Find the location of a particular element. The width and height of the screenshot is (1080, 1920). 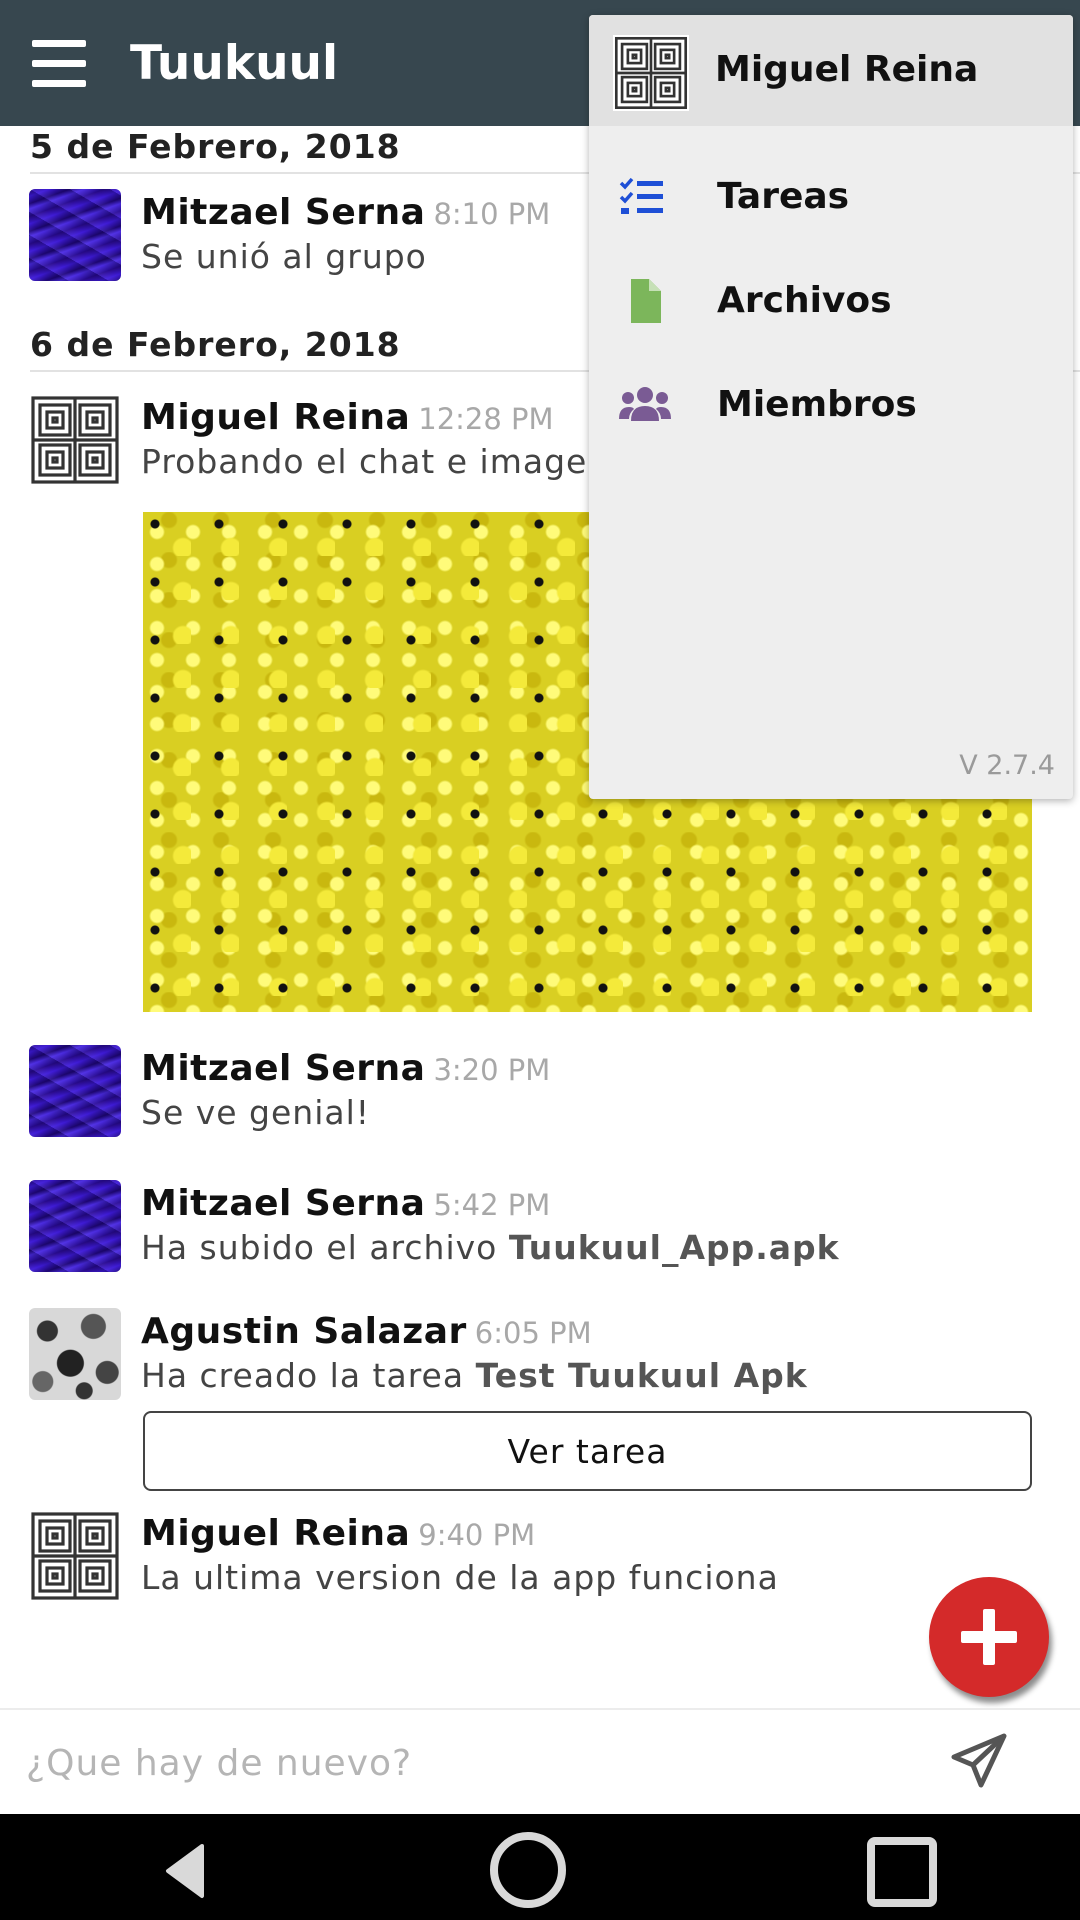

recents-icon is located at coordinates (902, 1872).